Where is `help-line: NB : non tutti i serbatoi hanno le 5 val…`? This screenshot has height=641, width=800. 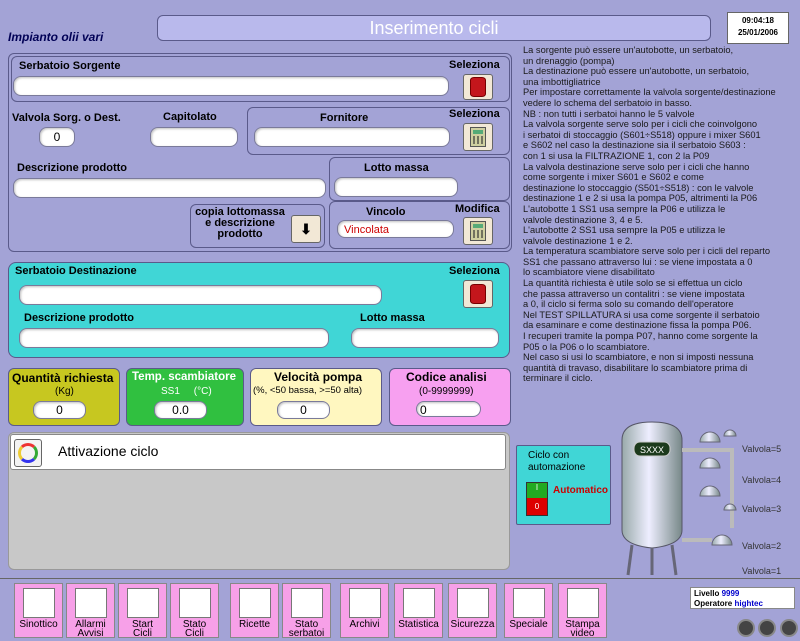
help-line: NB : non tutti i serbatoi hanno le 5 val… is located at coordinates (609, 113).